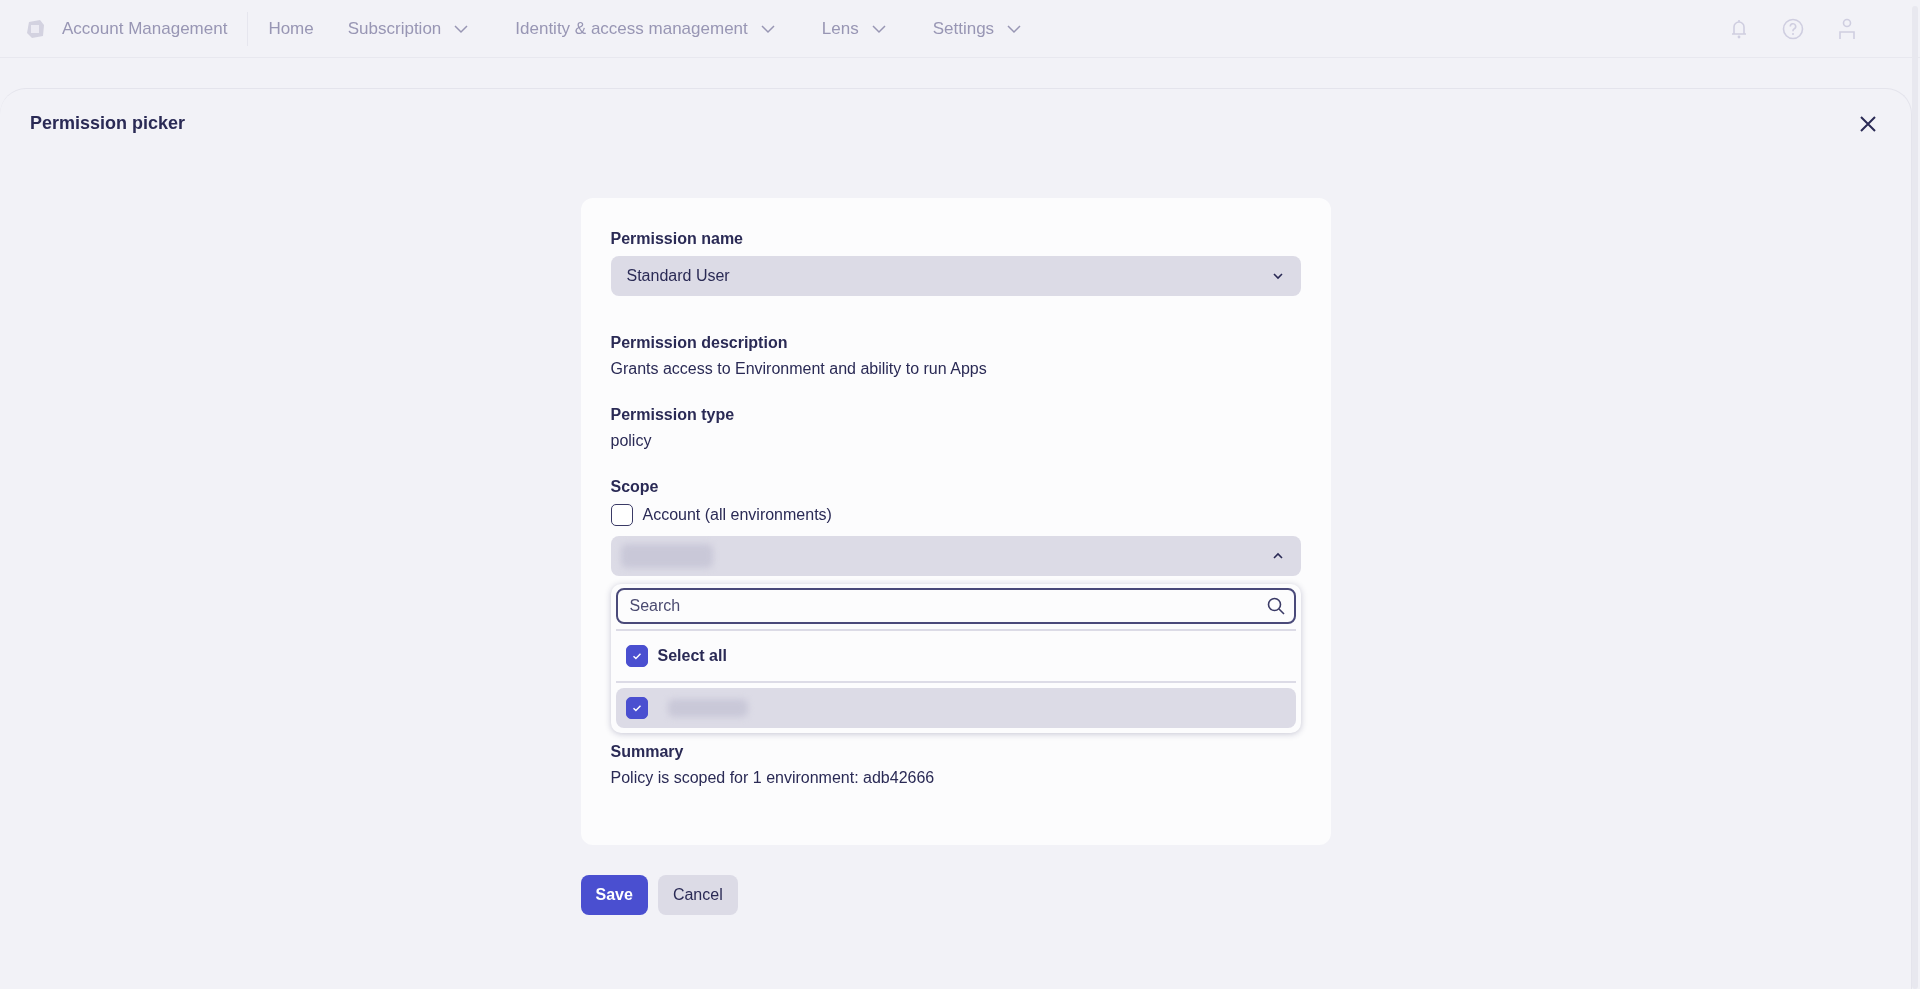  Describe the element at coordinates (854, 28) in the screenshot. I see `nav-menu-item: Lens` at that location.